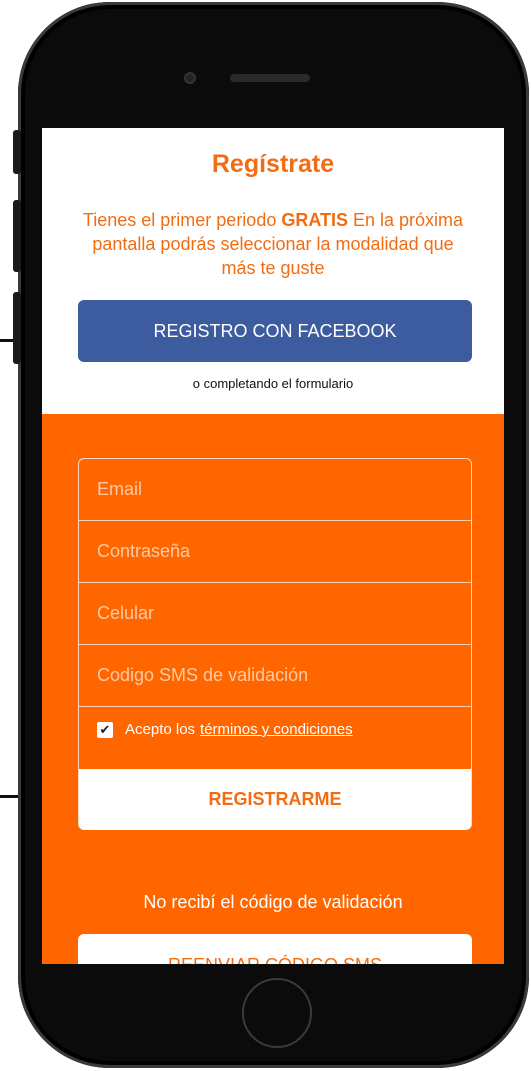 The image size is (531, 1071). What do you see at coordinates (270, 78) in the screenshot?
I see `earpiece-speaker` at bounding box center [270, 78].